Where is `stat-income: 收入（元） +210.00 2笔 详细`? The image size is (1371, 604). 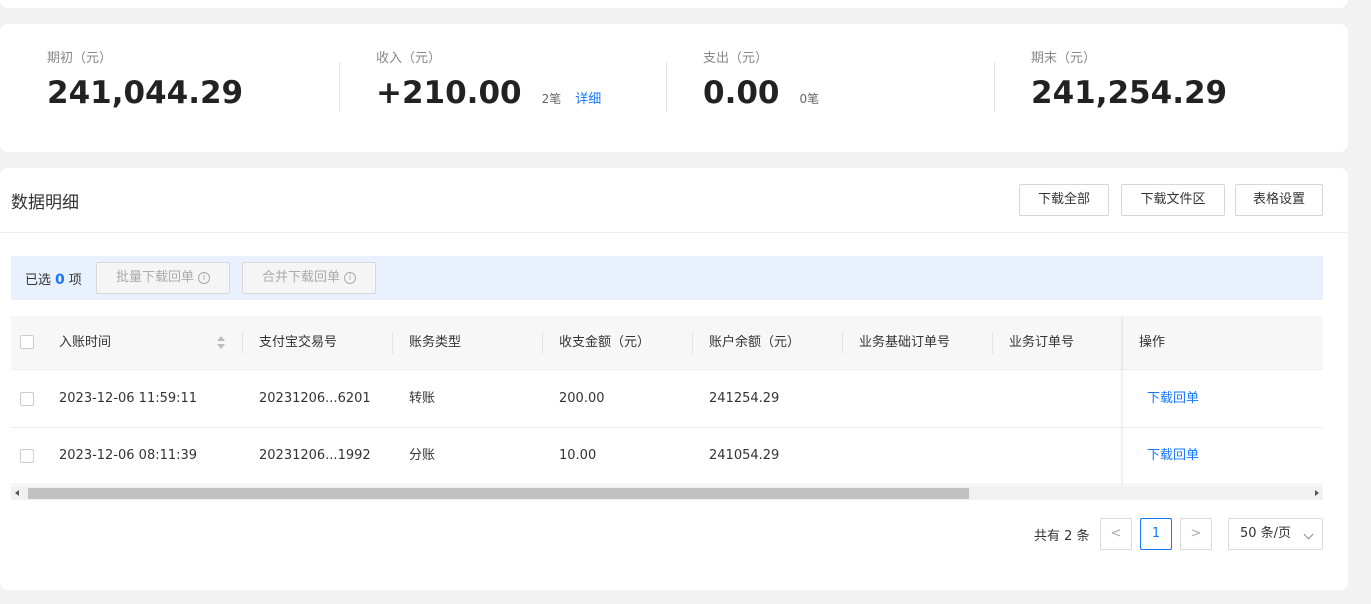
stat-income: 收入（元） +210.00 2笔 详细 is located at coordinates (488, 81).